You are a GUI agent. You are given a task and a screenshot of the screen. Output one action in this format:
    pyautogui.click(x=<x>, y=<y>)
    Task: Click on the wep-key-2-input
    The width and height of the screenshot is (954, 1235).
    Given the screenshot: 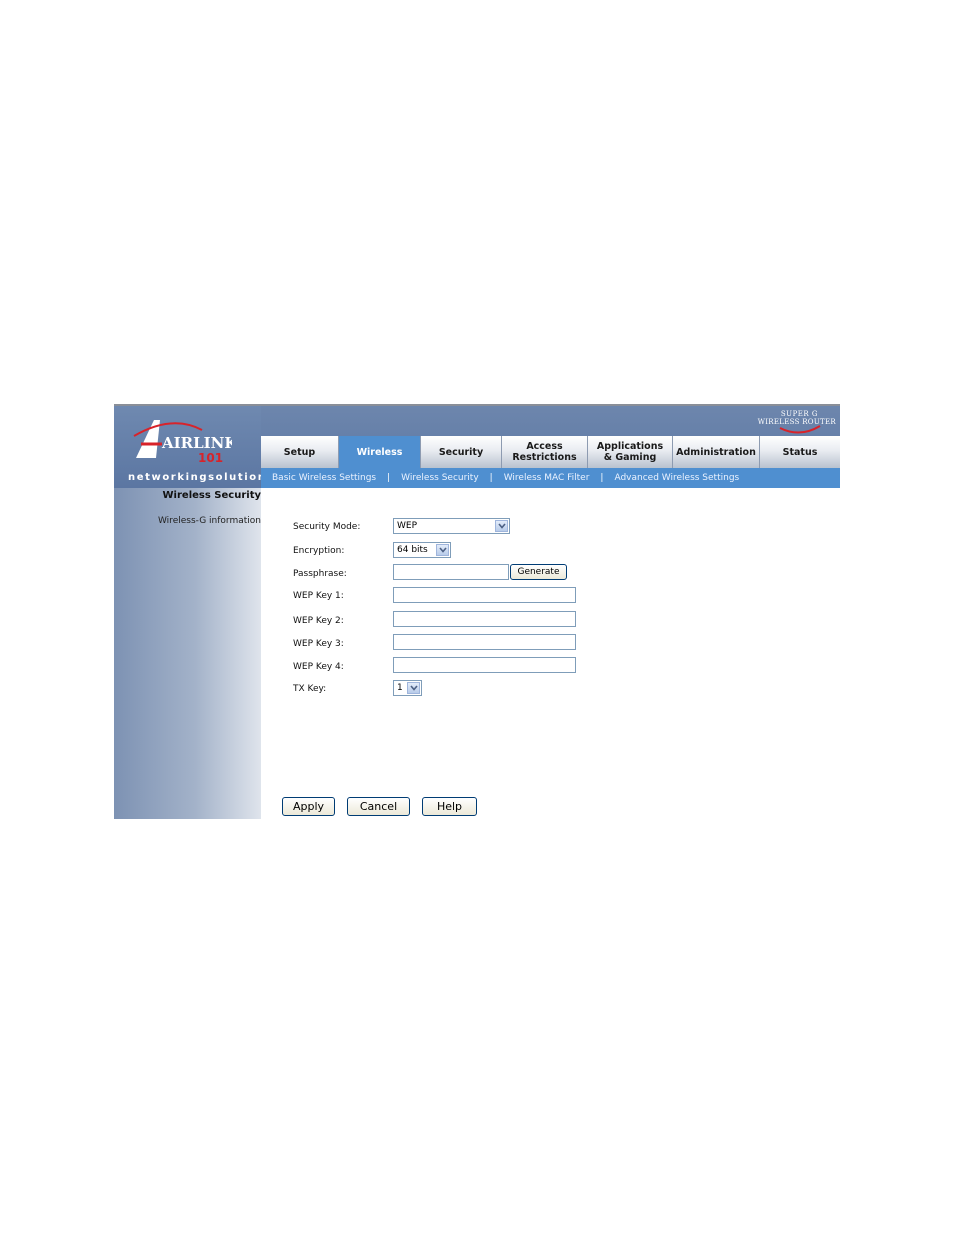 What is the action you would take?
    pyautogui.click(x=484, y=619)
    